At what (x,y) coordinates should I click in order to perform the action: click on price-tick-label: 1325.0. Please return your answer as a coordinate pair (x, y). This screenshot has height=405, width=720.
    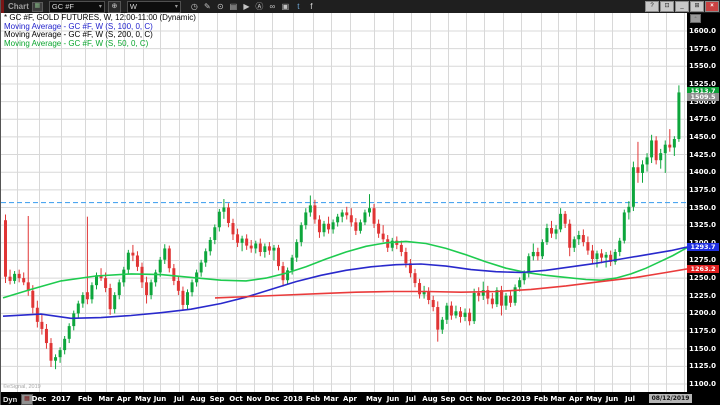
    Looking at the image, I should click on (703, 225).